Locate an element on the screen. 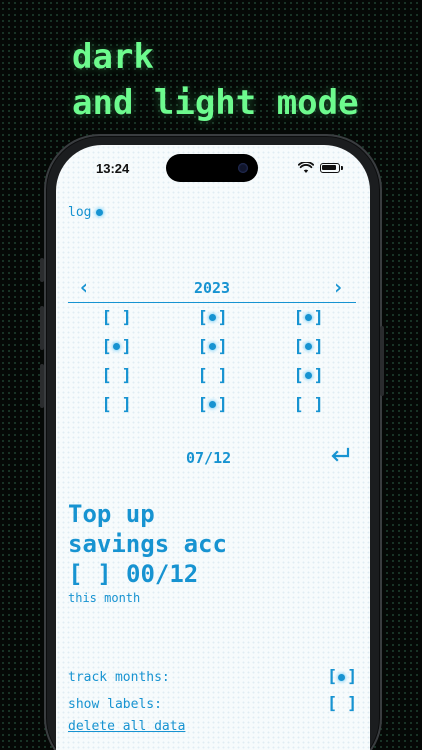  year-label: 2023 is located at coordinates (212, 288).